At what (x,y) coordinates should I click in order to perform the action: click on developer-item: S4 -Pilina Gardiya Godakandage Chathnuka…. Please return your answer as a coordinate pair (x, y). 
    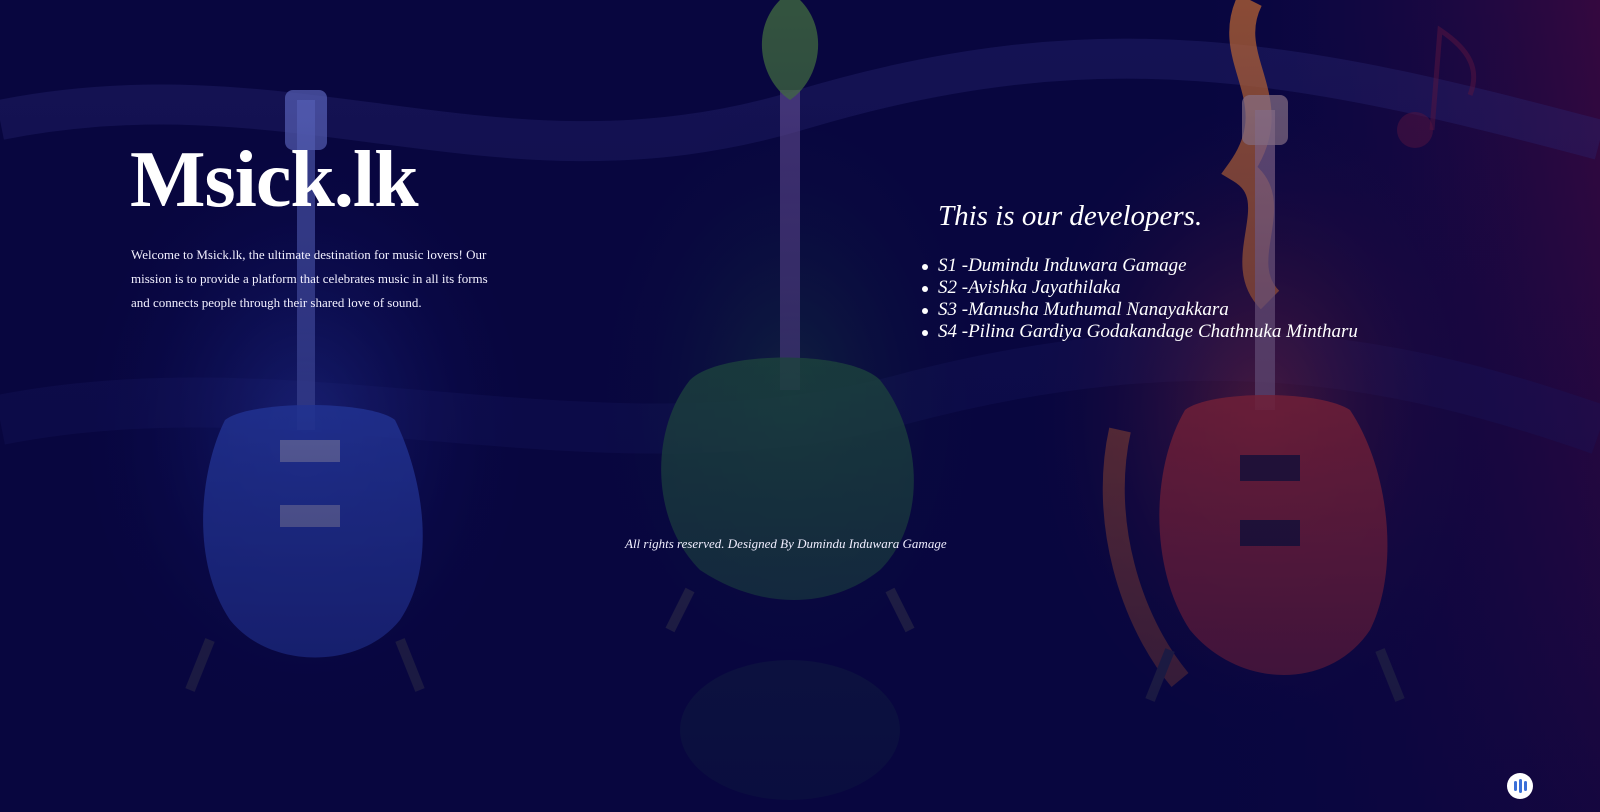
    Looking at the image, I should click on (1140, 331).